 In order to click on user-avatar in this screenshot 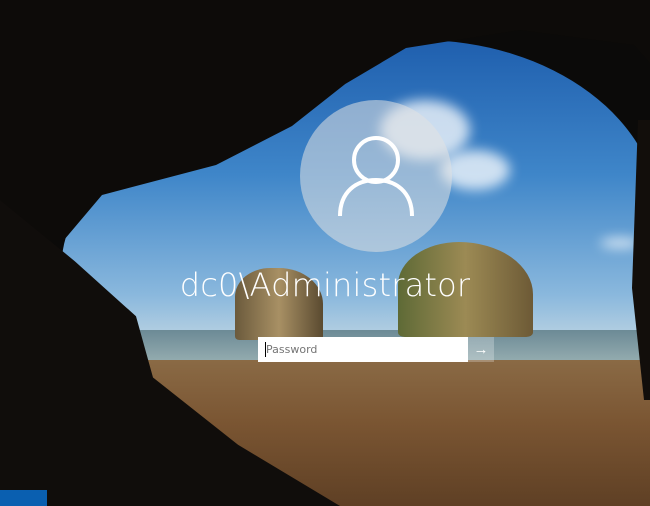, I will do `click(376, 176)`.